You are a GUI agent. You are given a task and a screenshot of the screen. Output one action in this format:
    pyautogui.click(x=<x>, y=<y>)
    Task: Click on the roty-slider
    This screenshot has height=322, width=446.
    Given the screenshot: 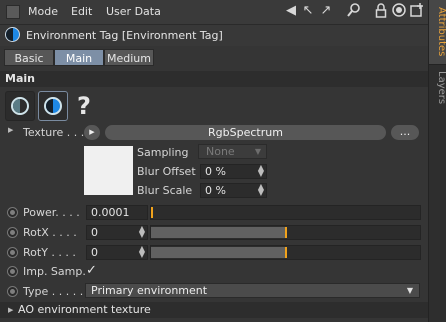 What is the action you would take?
    pyautogui.click(x=285, y=252)
    